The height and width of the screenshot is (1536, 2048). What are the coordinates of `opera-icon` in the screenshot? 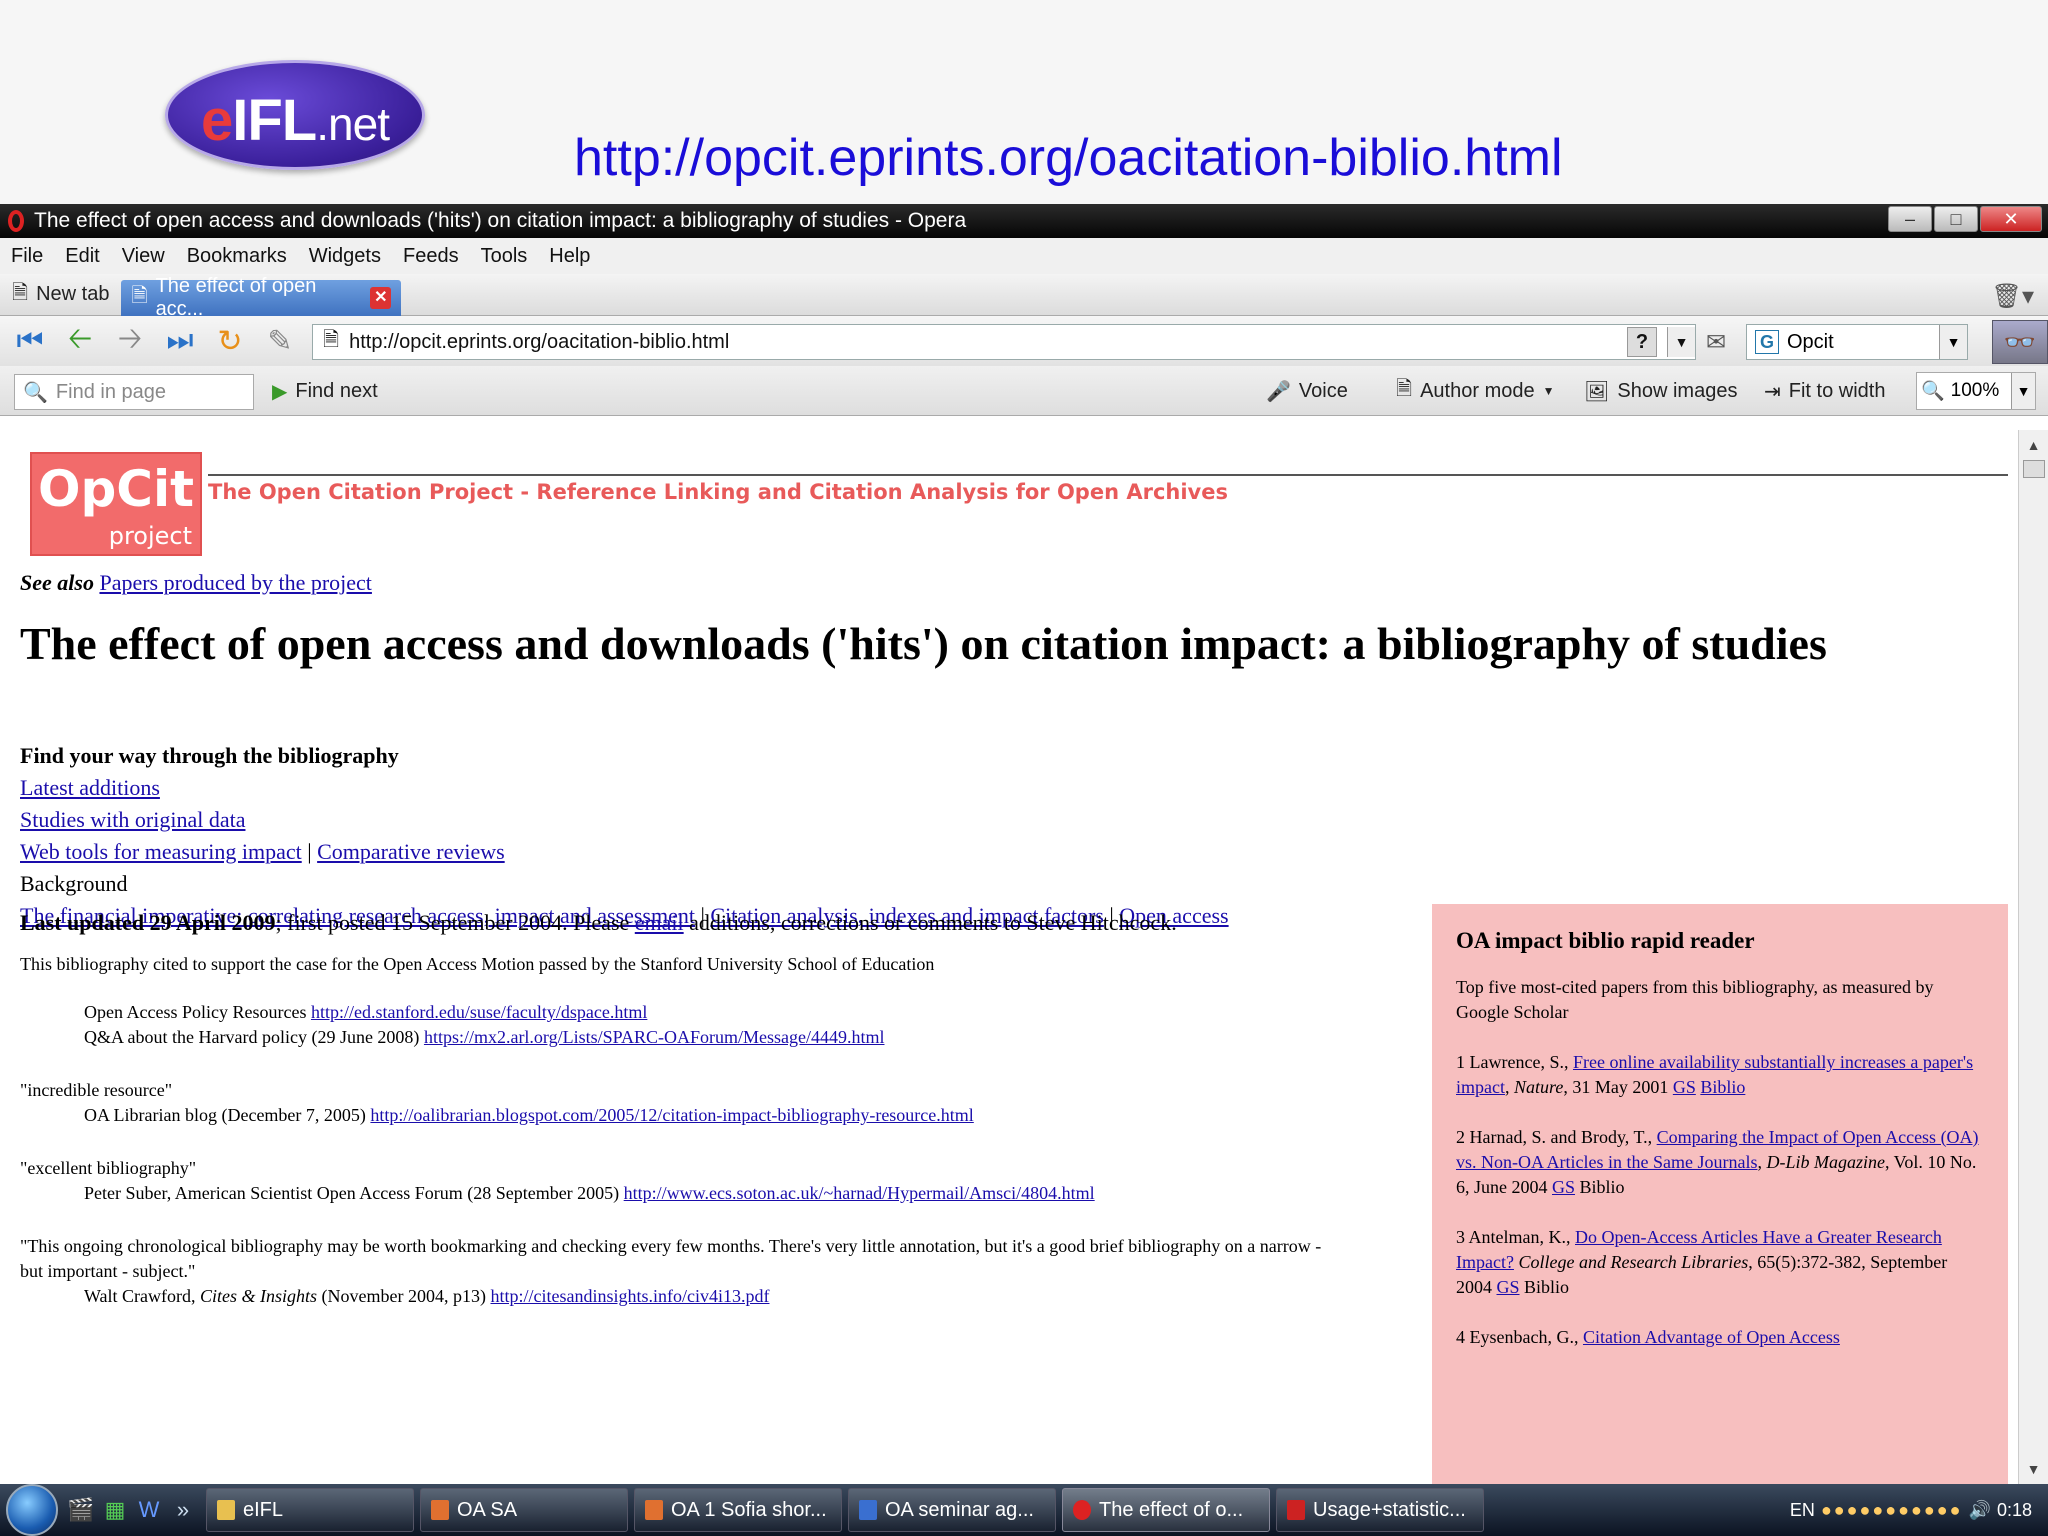 It's located at (16, 221).